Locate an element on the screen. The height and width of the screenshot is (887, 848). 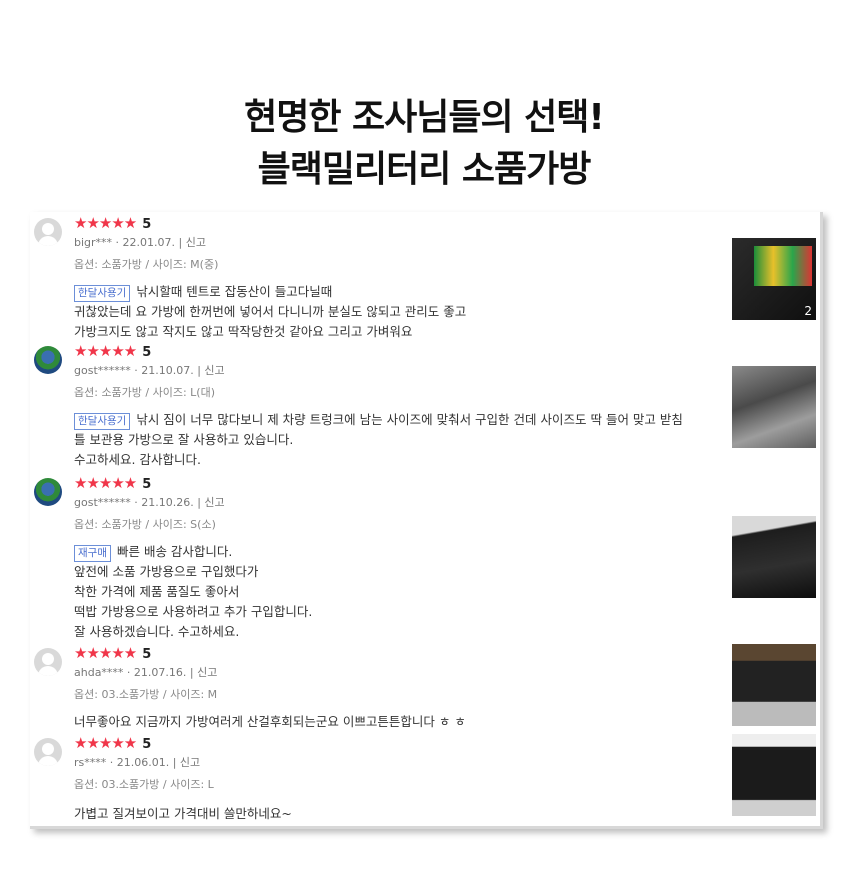
headline-line-1: 현명한 조사님들의 선택! is located at coordinates (424, 117).